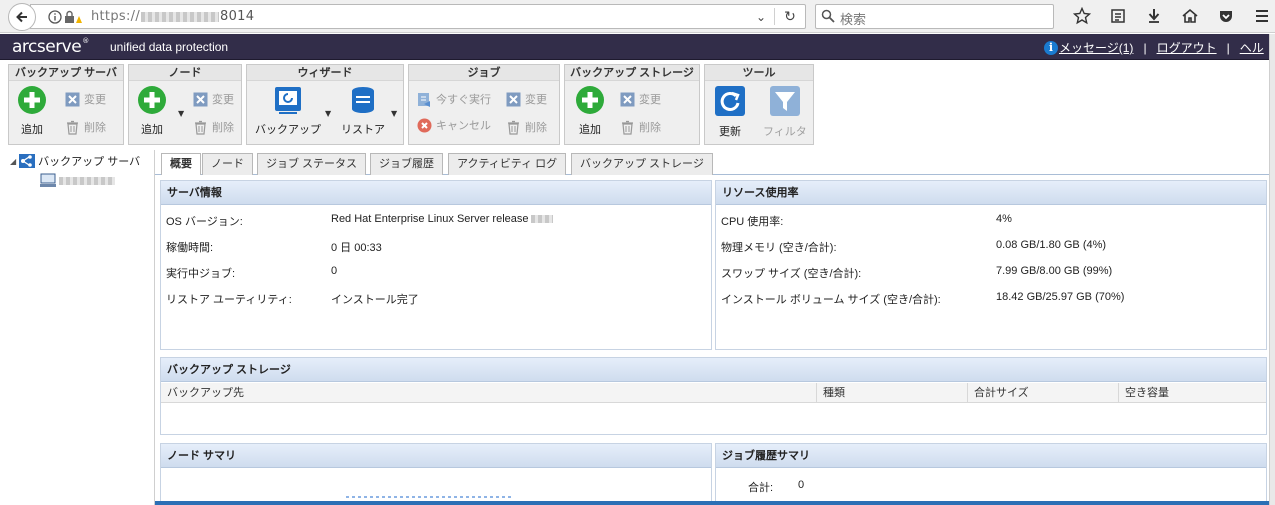 The height and width of the screenshot is (505, 1275). What do you see at coordinates (761, 488) in the screenshot?
I see `job-total-label: 合計:` at bounding box center [761, 488].